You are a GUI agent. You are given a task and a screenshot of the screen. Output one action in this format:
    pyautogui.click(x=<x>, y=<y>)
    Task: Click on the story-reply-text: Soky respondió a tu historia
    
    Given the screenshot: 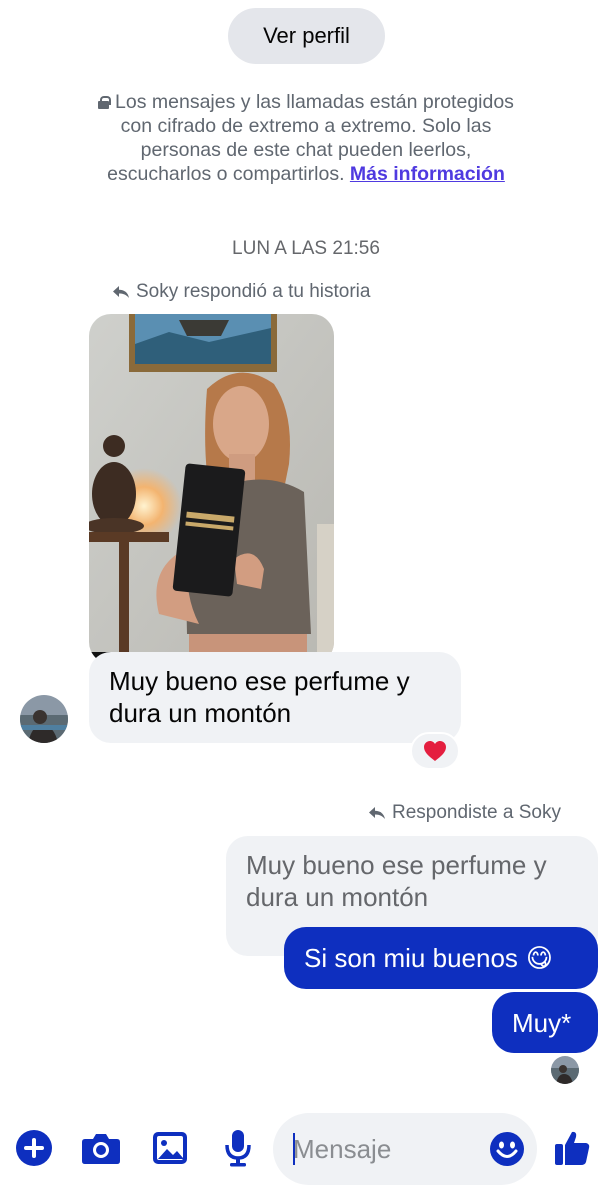 What is the action you would take?
    pyautogui.click(x=253, y=291)
    